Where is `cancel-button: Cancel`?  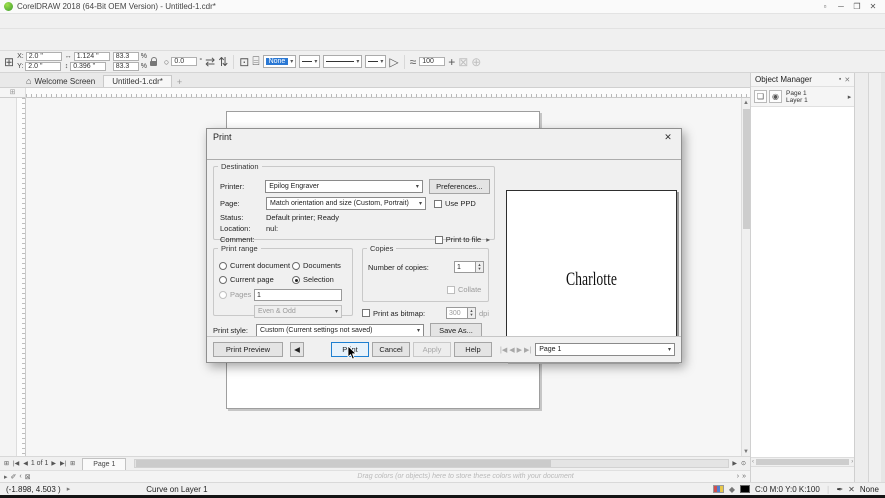 cancel-button: Cancel is located at coordinates (391, 349).